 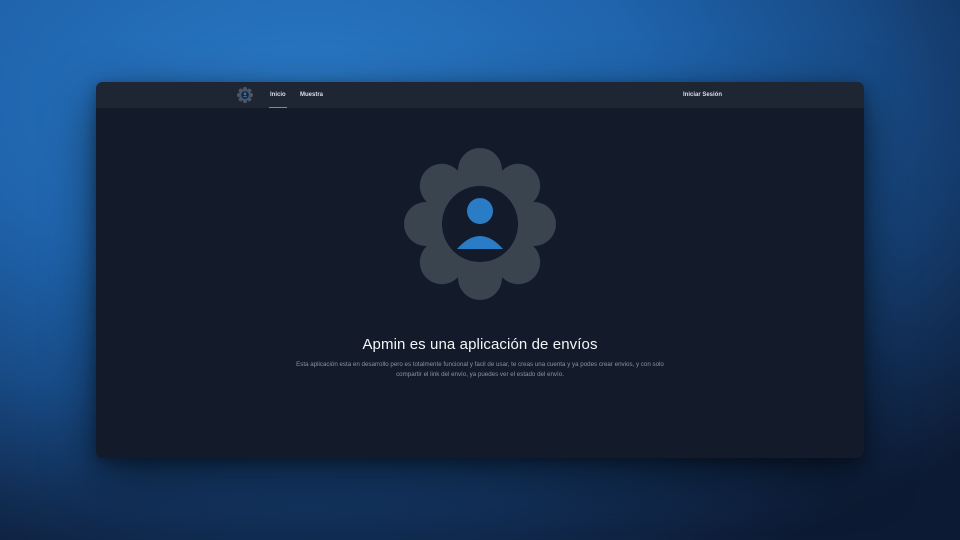 I want to click on logo-gear-svg, so click(x=245, y=95).